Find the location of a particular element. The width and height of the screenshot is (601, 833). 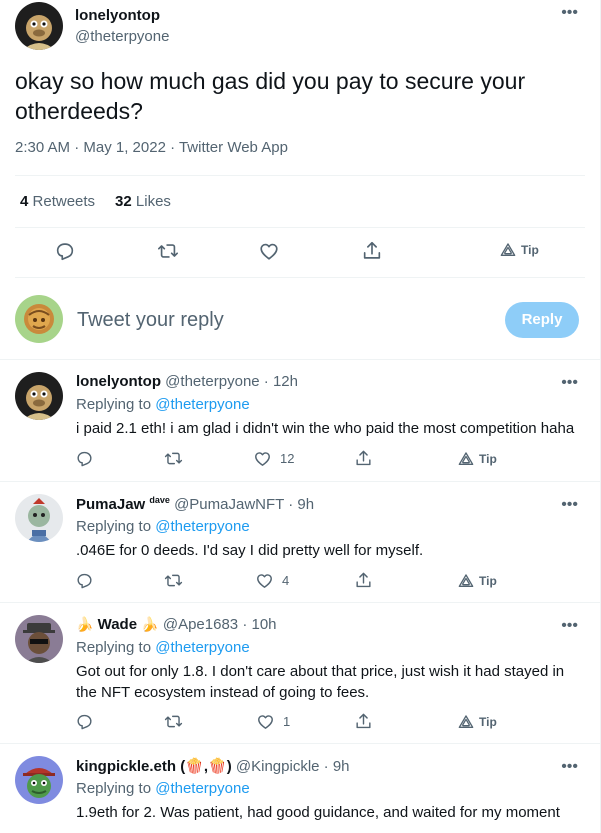

author-handle: @PumaJawNFT is located at coordinates (229, 504).